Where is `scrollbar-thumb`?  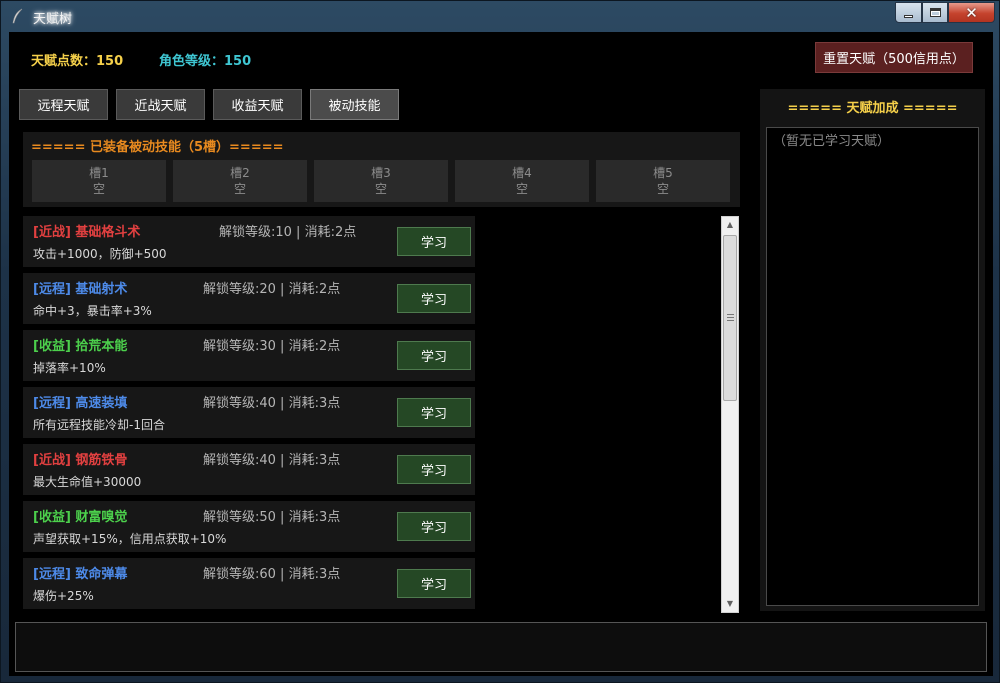 scrollbar-thumb is located at coordinates (730, 318).